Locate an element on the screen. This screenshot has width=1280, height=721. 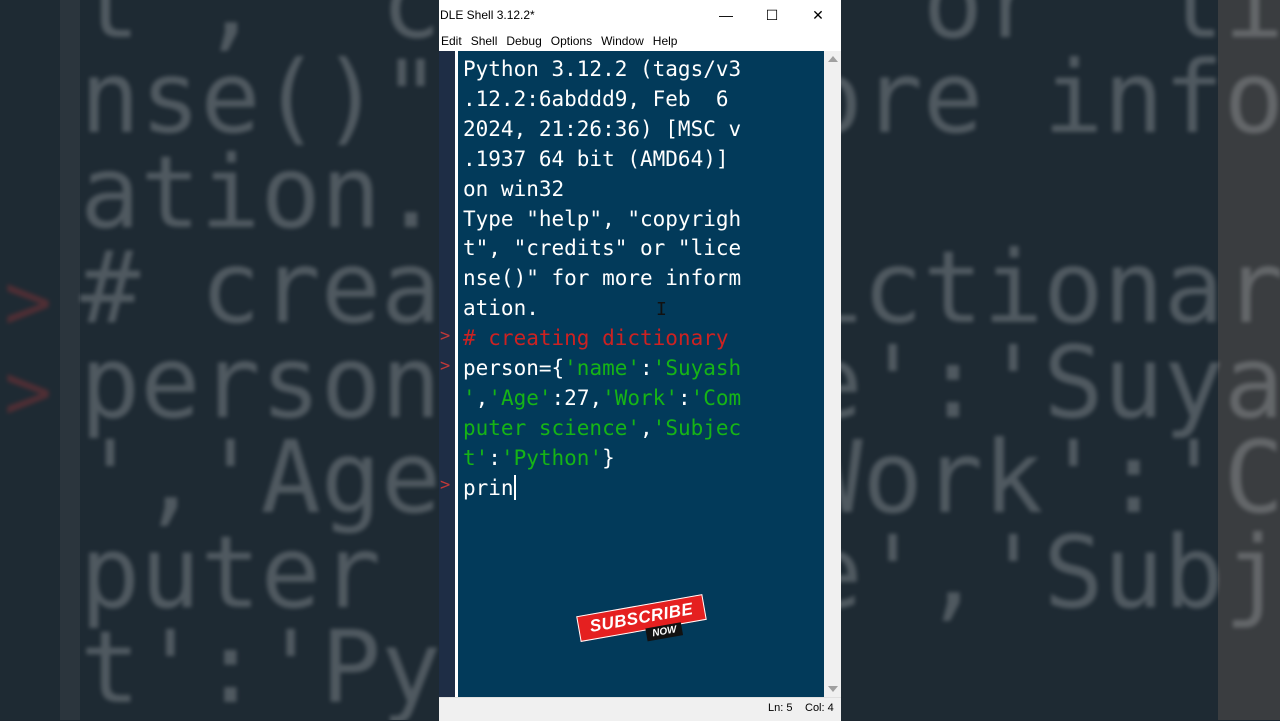
prompt-gutter: > > > is located at coordinates (447, 374).